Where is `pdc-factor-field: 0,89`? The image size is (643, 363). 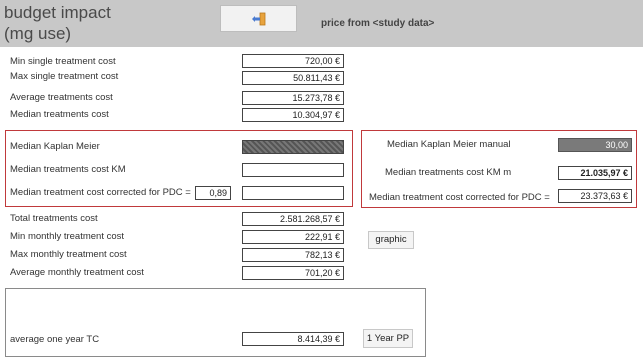
pdc-factor-field: 0,89 is located at coordinates (213, 193).